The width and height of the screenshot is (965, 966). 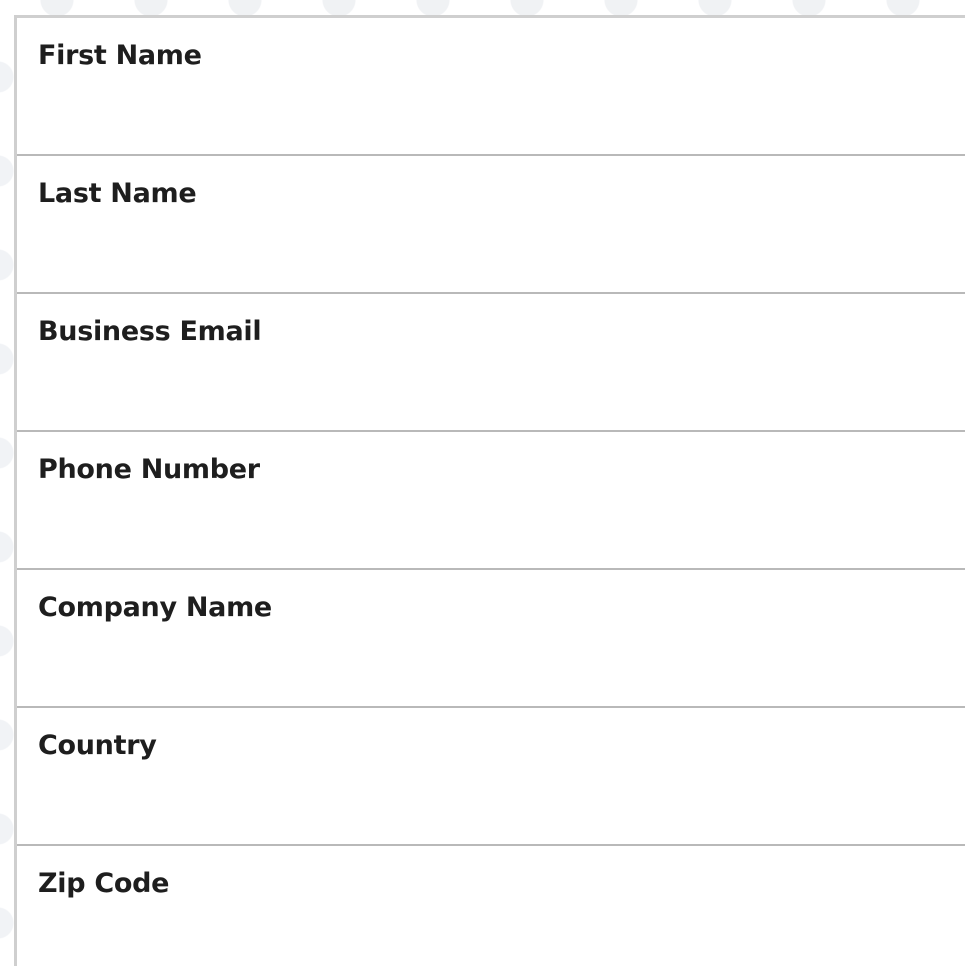 I want to click on business-email-field: Business Email, so click(x=491, y=363).